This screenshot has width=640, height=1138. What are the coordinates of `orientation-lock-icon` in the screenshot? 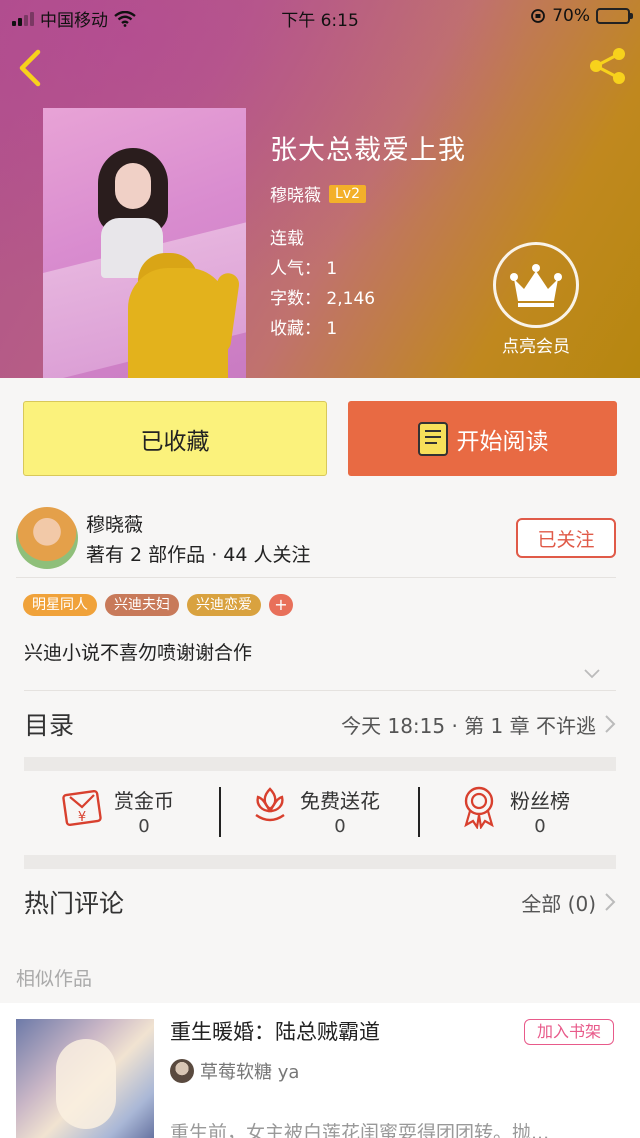 It's located at (538, 16).